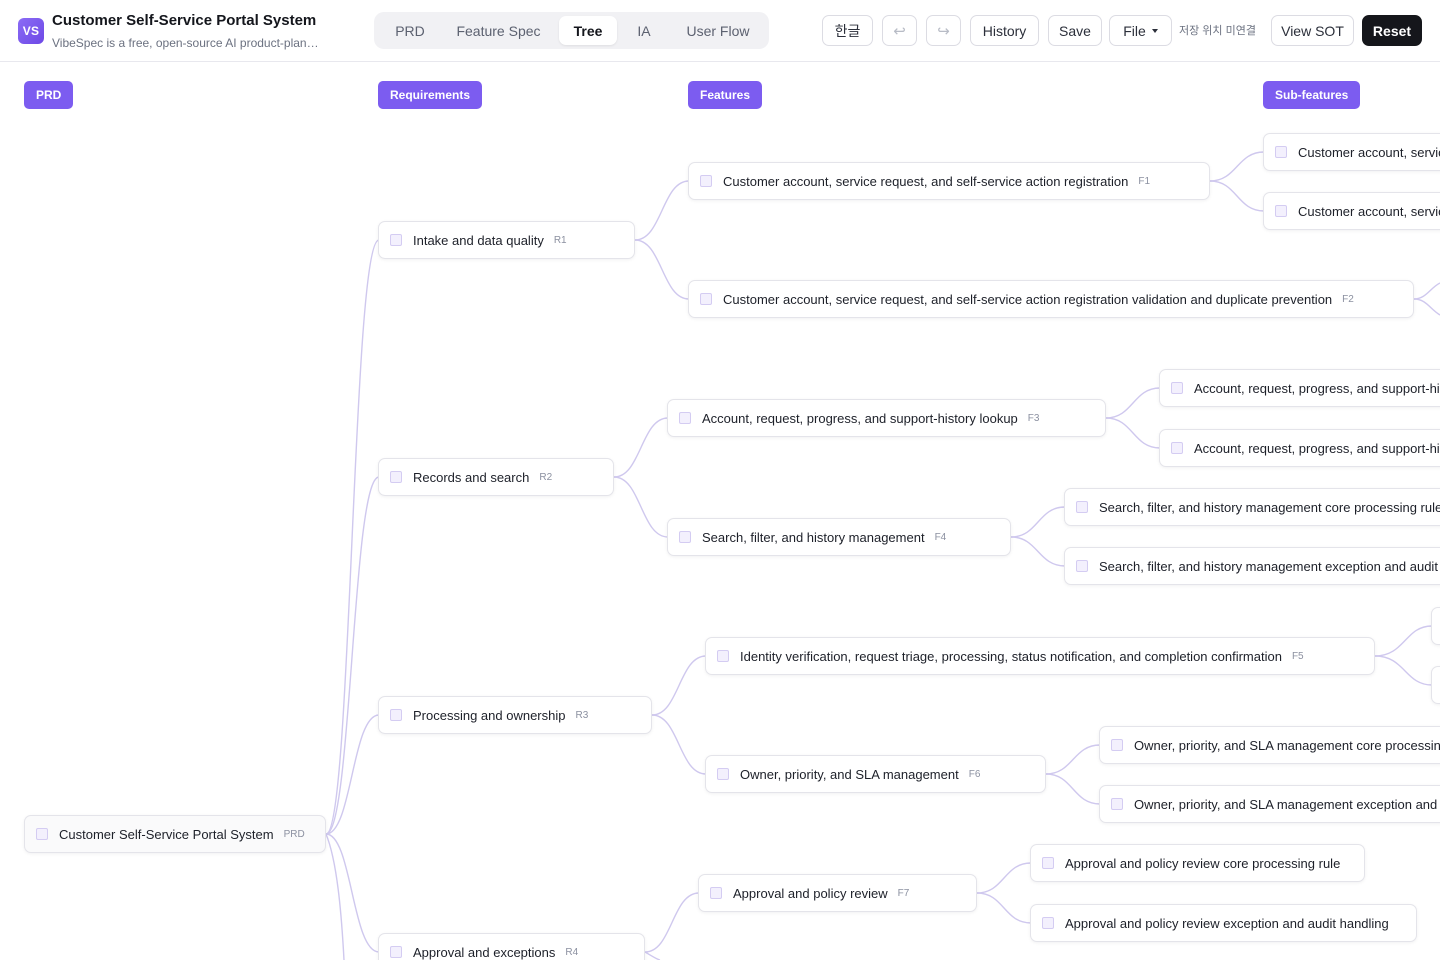  What do you see at coordinates (1140, 30) in the screenshot?
I see `file-menu-button: File` at bounding box center [1140, 30].